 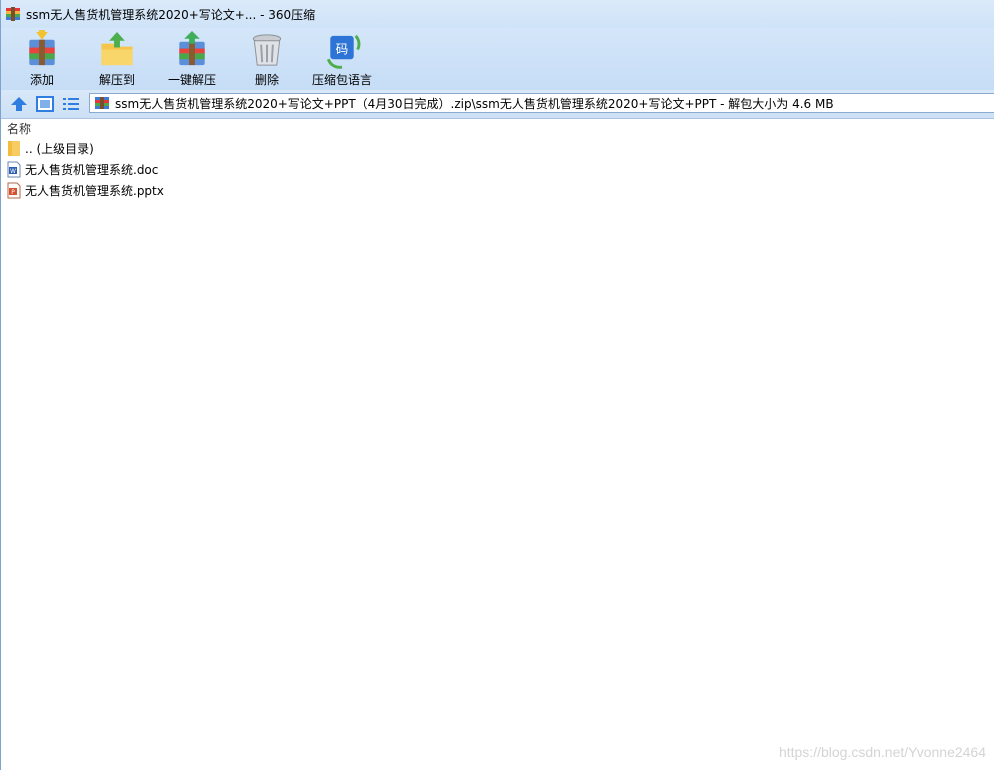 What do you see at coordinates (42, 48) in the screenshot?
I see `add-archive-icon` at bounding box center [42, 48].